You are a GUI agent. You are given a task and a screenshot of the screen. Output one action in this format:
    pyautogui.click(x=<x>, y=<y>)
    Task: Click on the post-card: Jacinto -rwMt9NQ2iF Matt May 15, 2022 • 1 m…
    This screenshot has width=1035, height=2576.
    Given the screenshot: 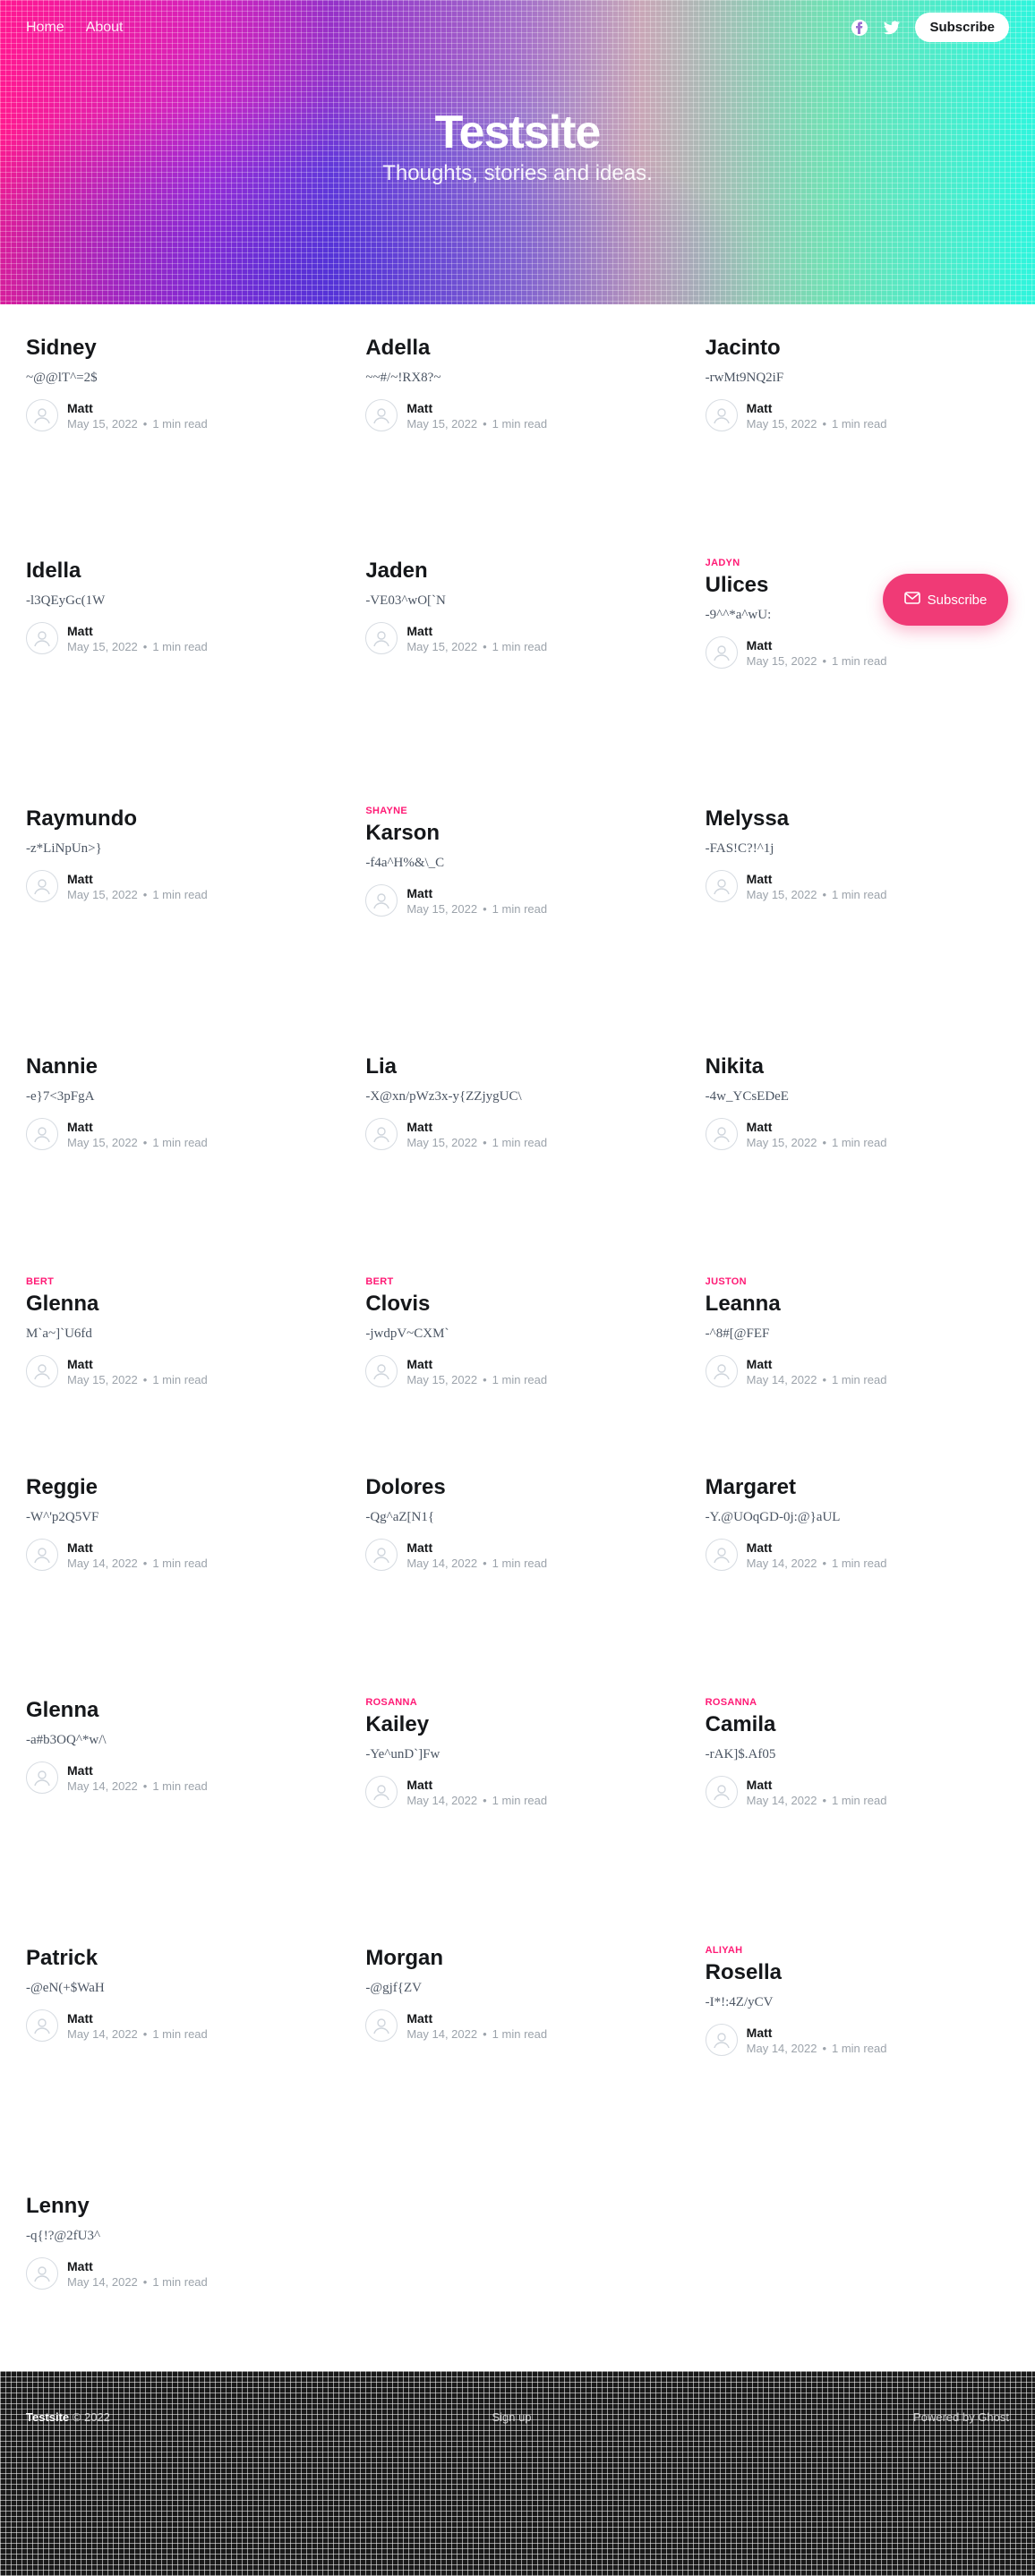 What is the action you would take?
    pyautogui.click(x=857, y=442)
    